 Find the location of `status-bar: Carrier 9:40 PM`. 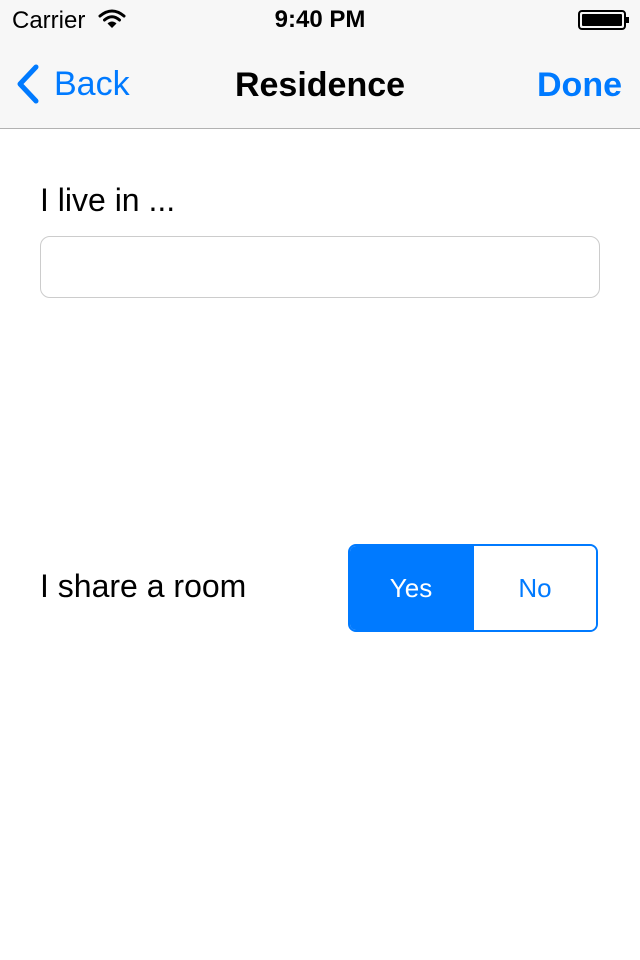

status-bar: Carrier 9:40 PM is located at coordinates (320, 20).